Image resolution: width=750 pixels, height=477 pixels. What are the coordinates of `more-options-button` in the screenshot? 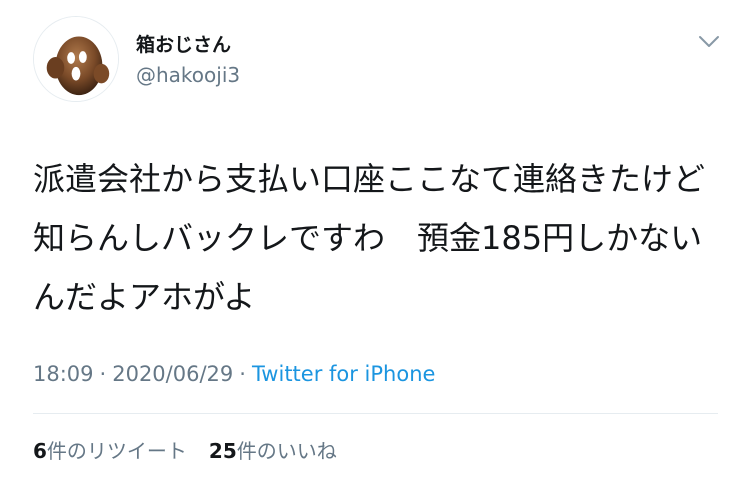 It's located at (709, 42).